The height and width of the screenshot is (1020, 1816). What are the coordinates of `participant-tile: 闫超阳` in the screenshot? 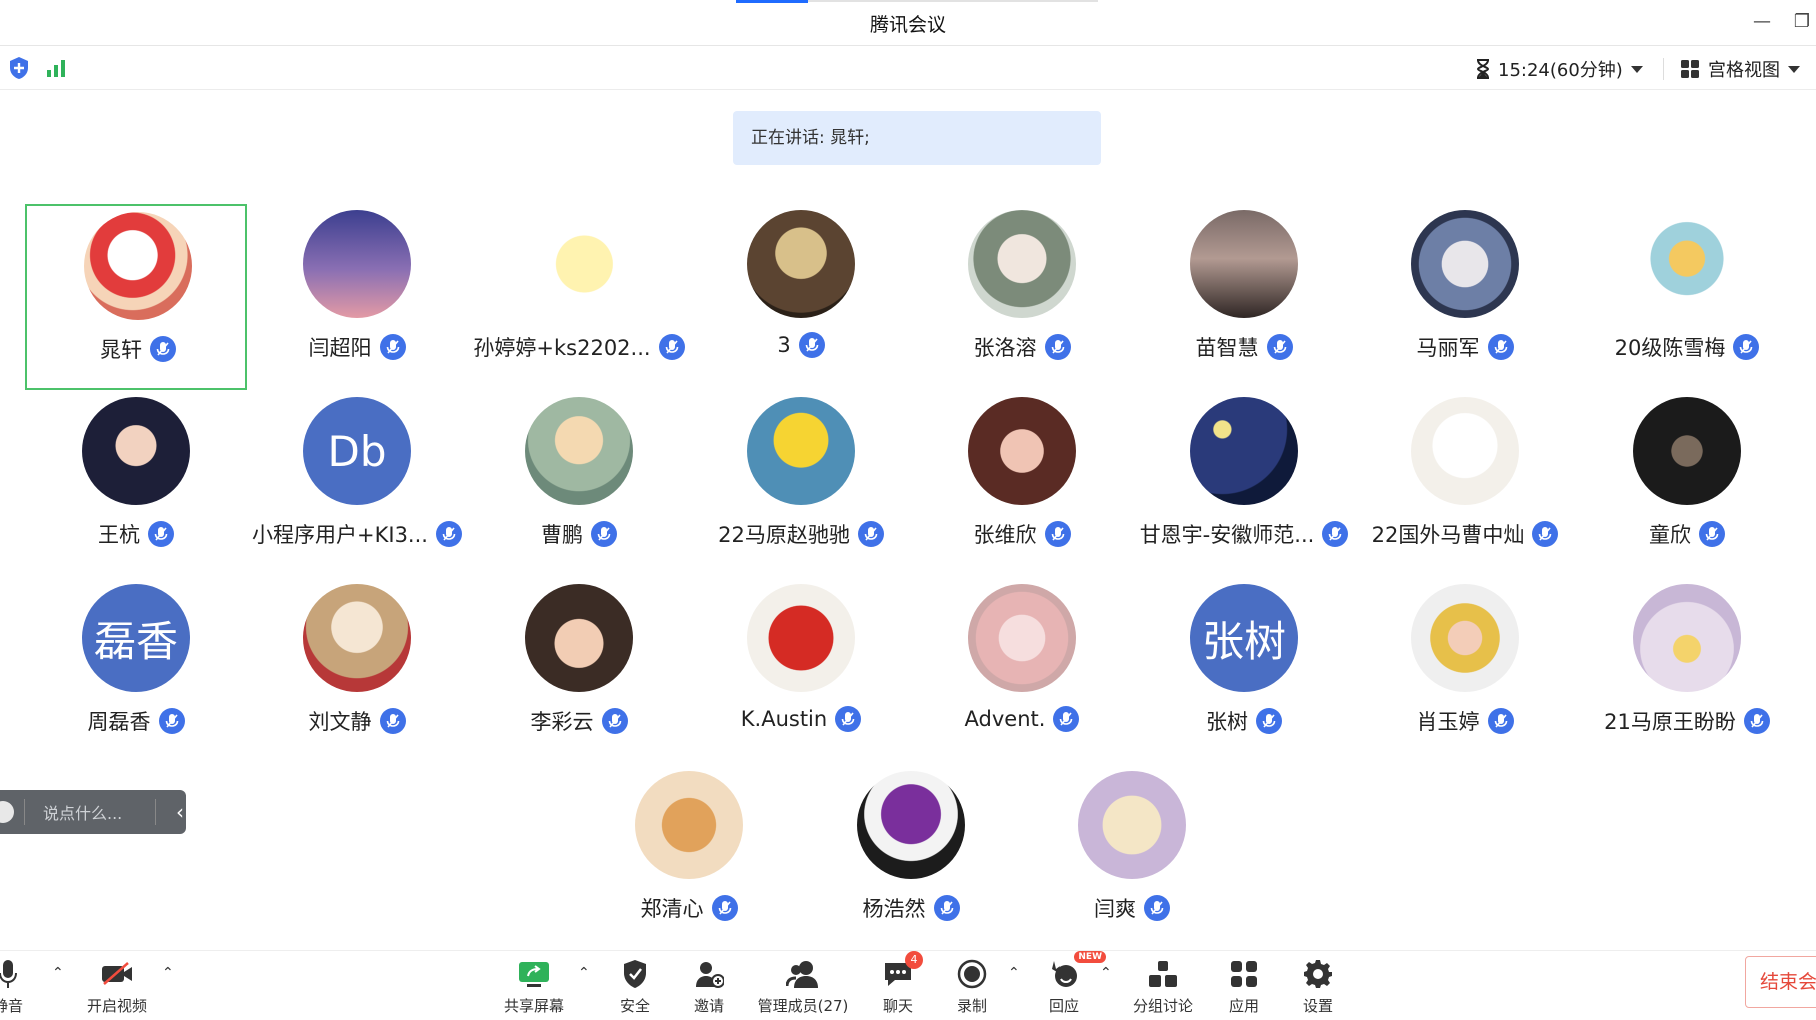 It's located at (357, 297).